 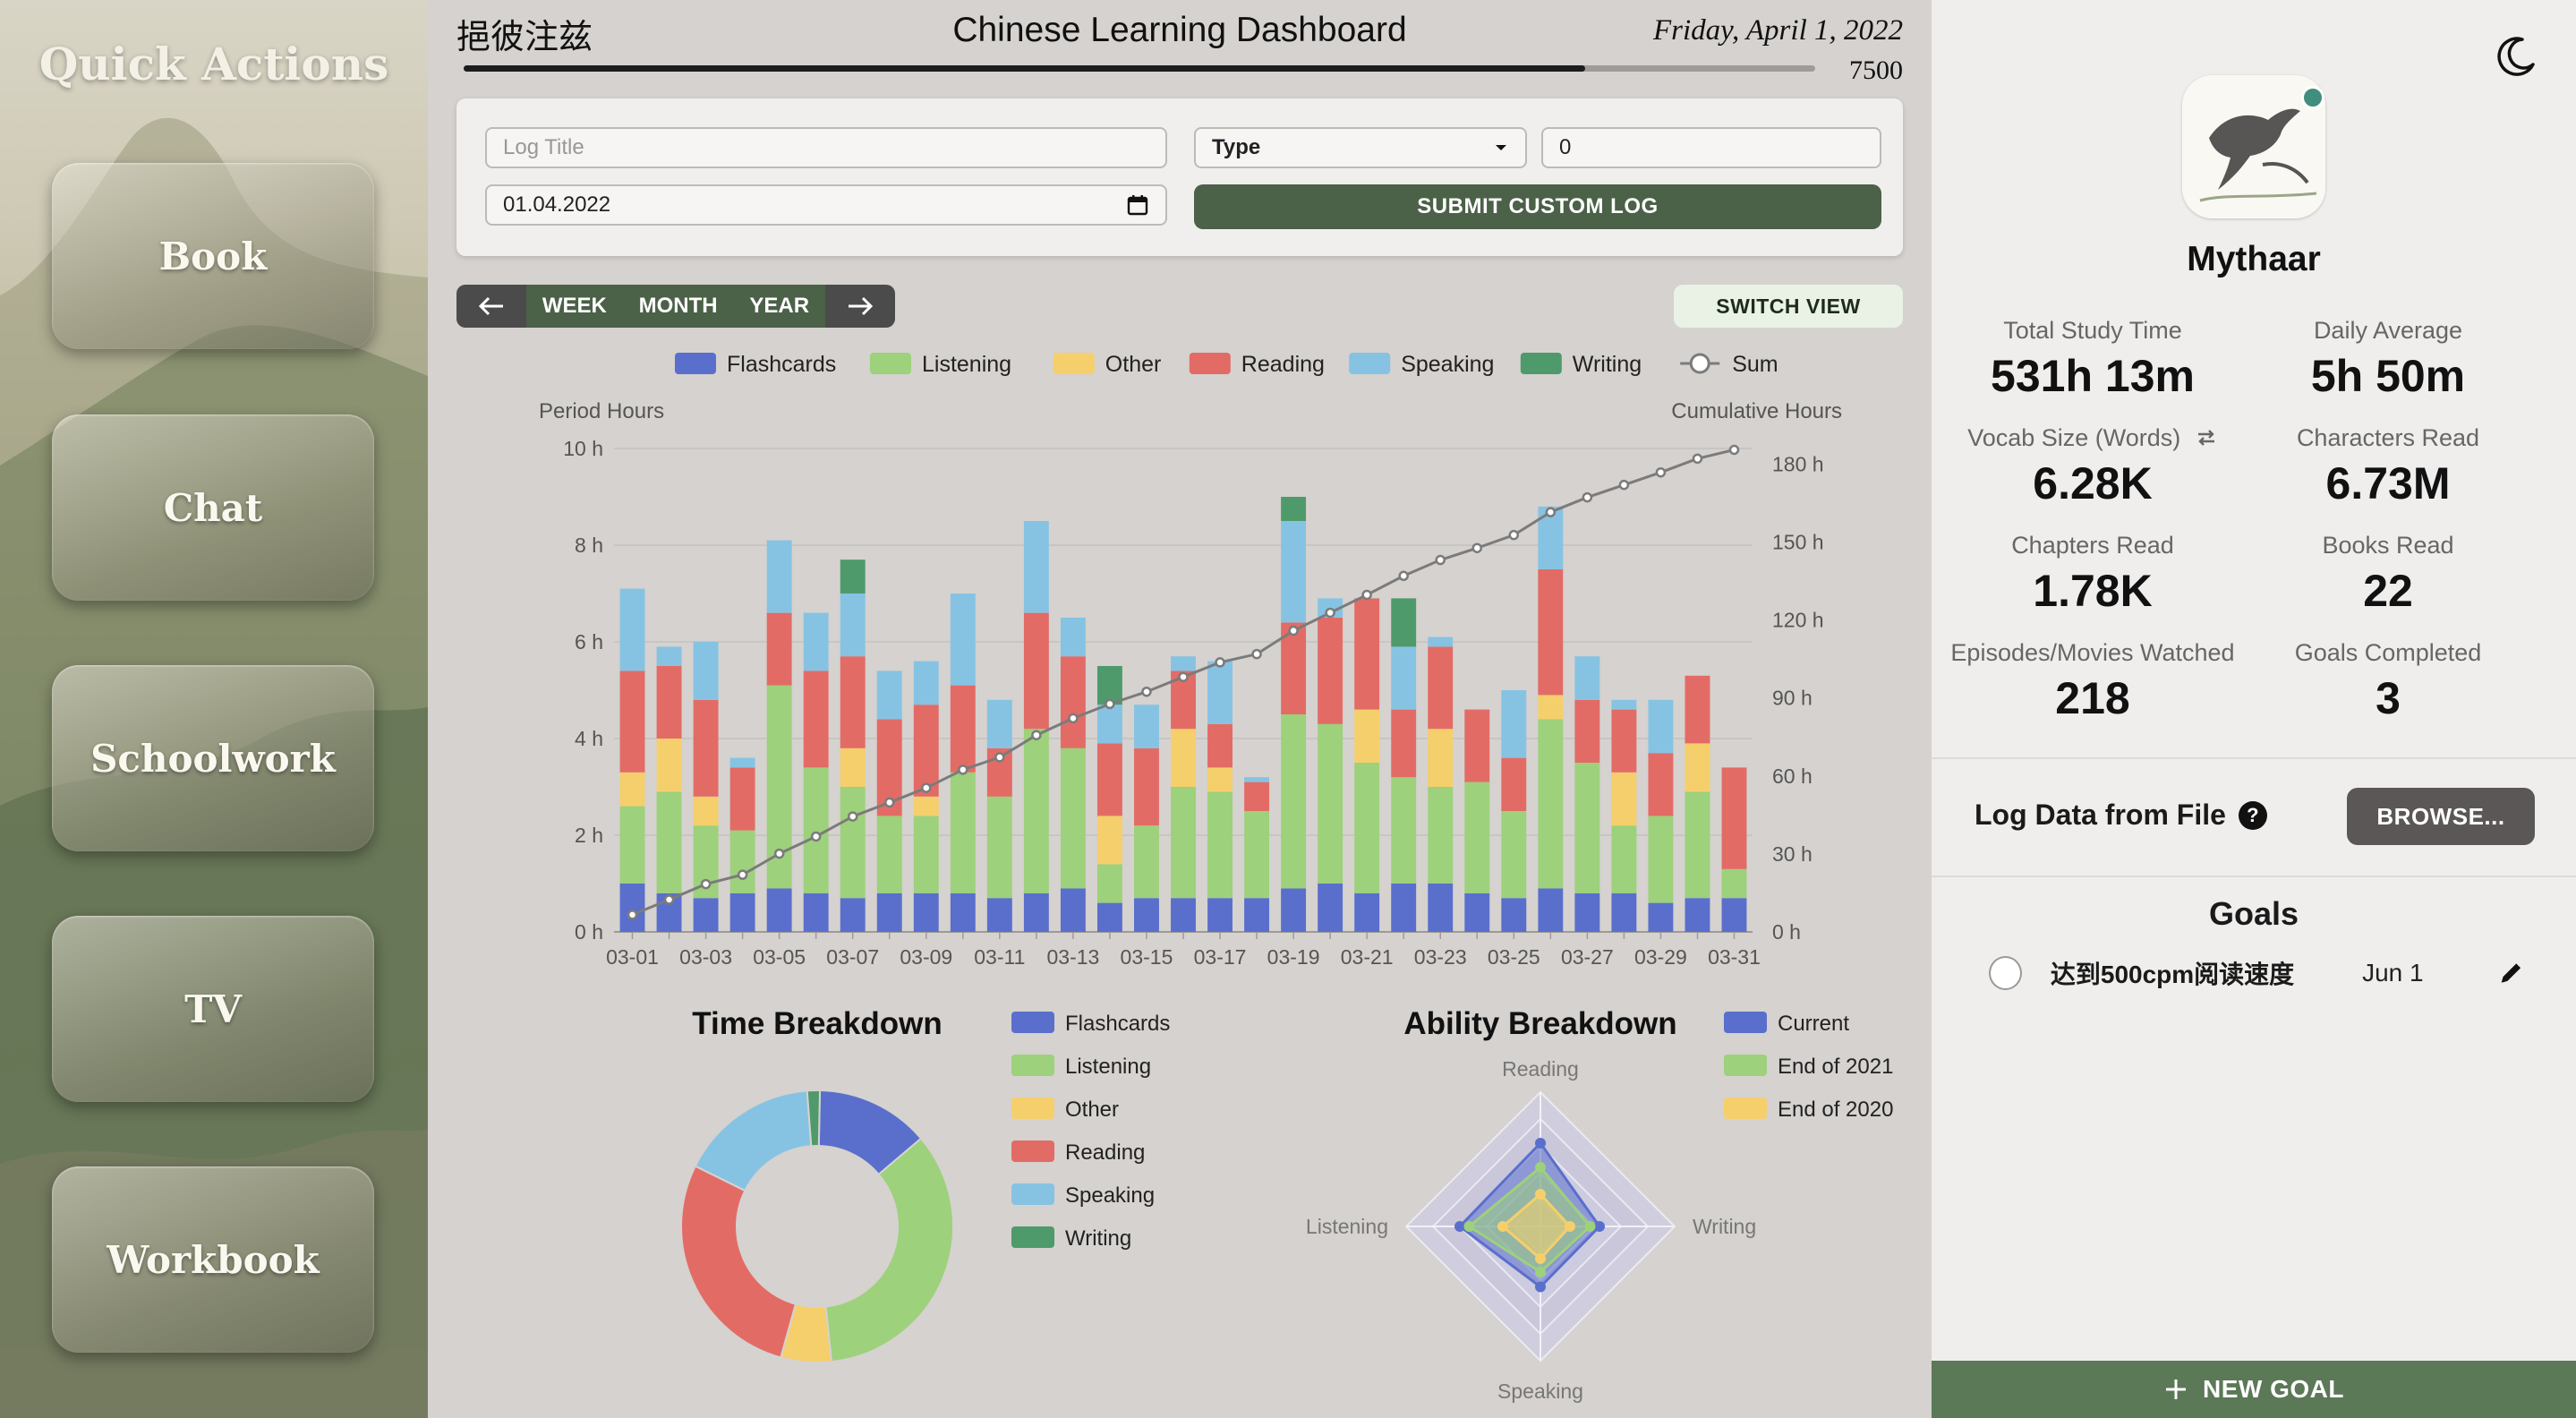 I want to click on goal-checkbox, so click(x=2005, y=973).